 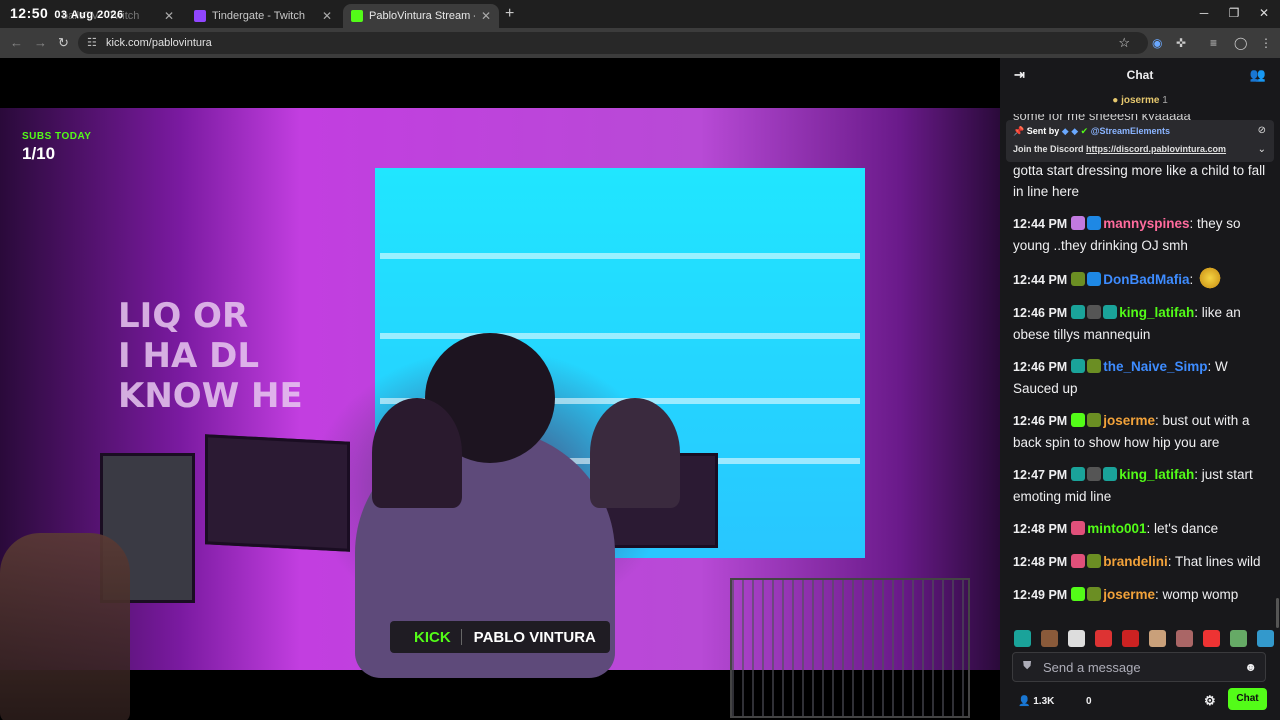 I want to click on message-text: let's dance, so click(x=1186, y=528).